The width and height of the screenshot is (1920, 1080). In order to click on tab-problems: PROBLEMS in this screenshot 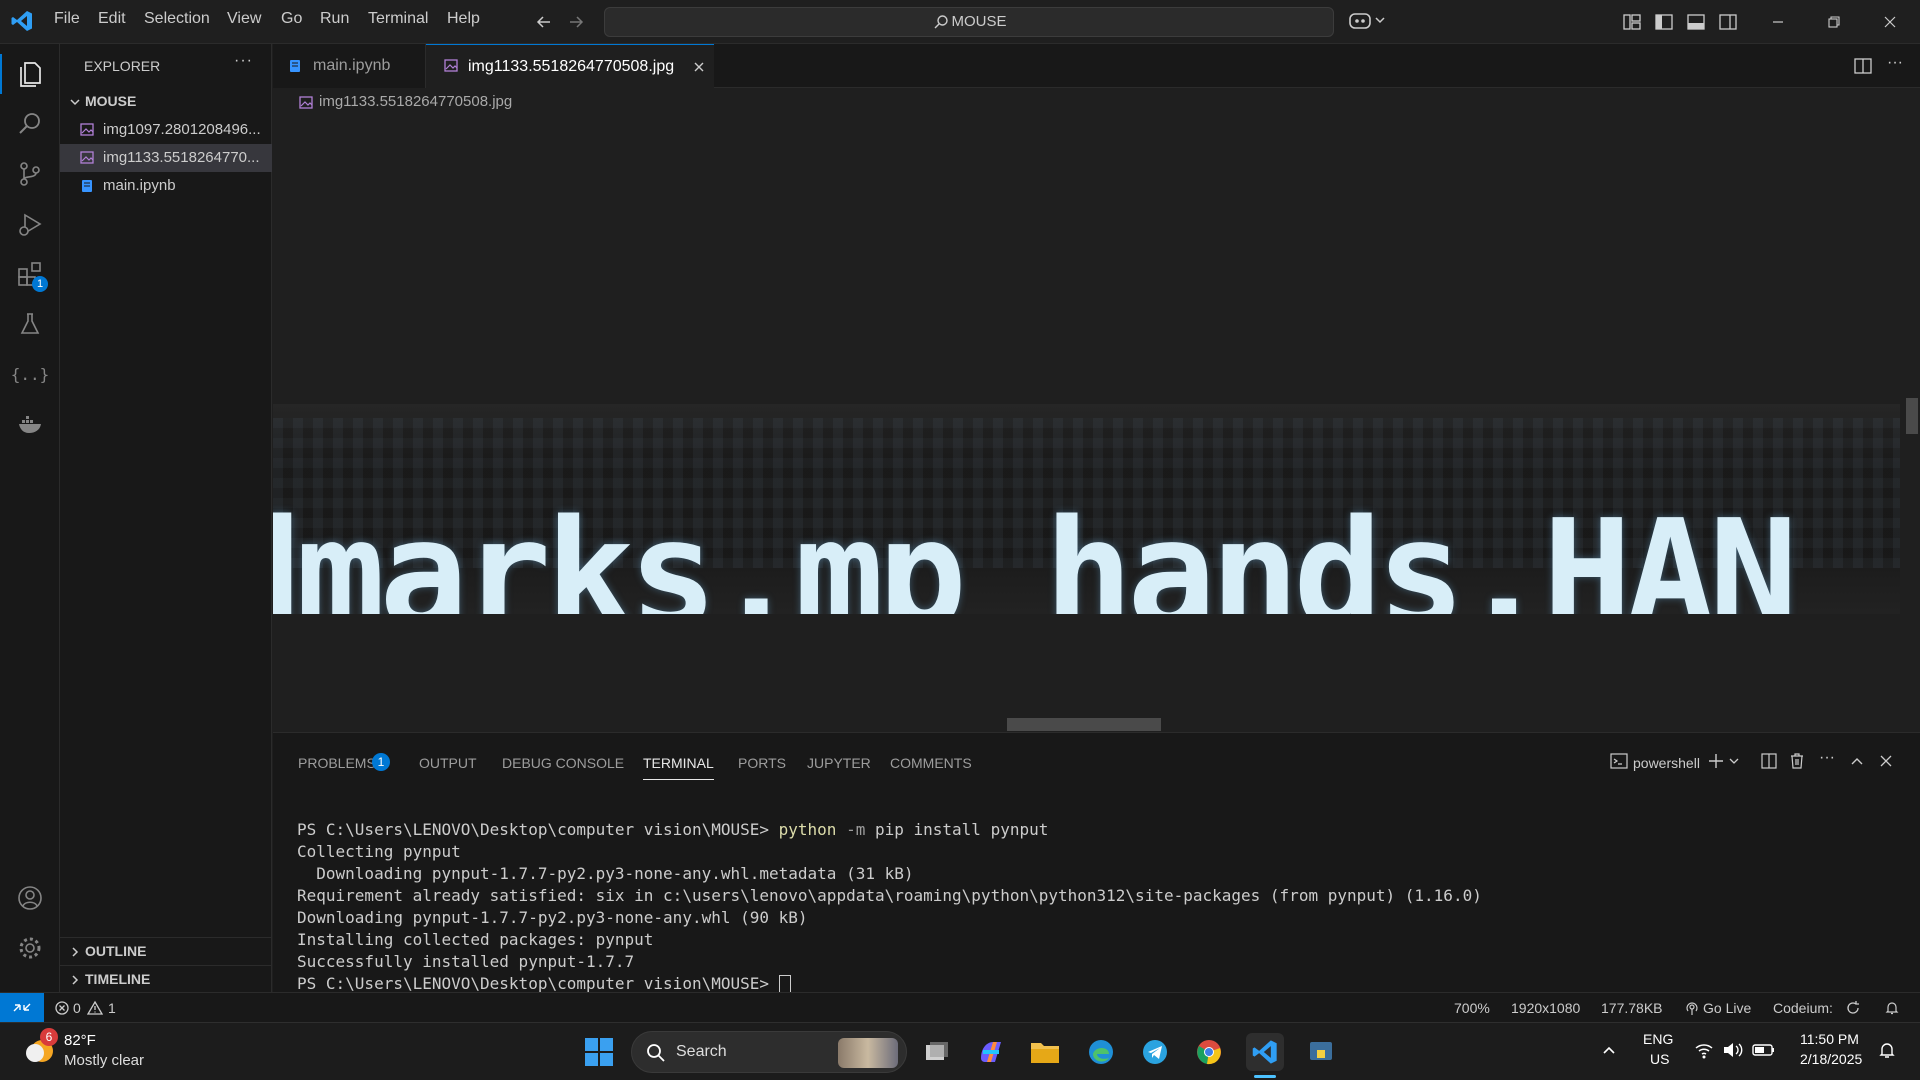, I will do `click(337, 763)`.